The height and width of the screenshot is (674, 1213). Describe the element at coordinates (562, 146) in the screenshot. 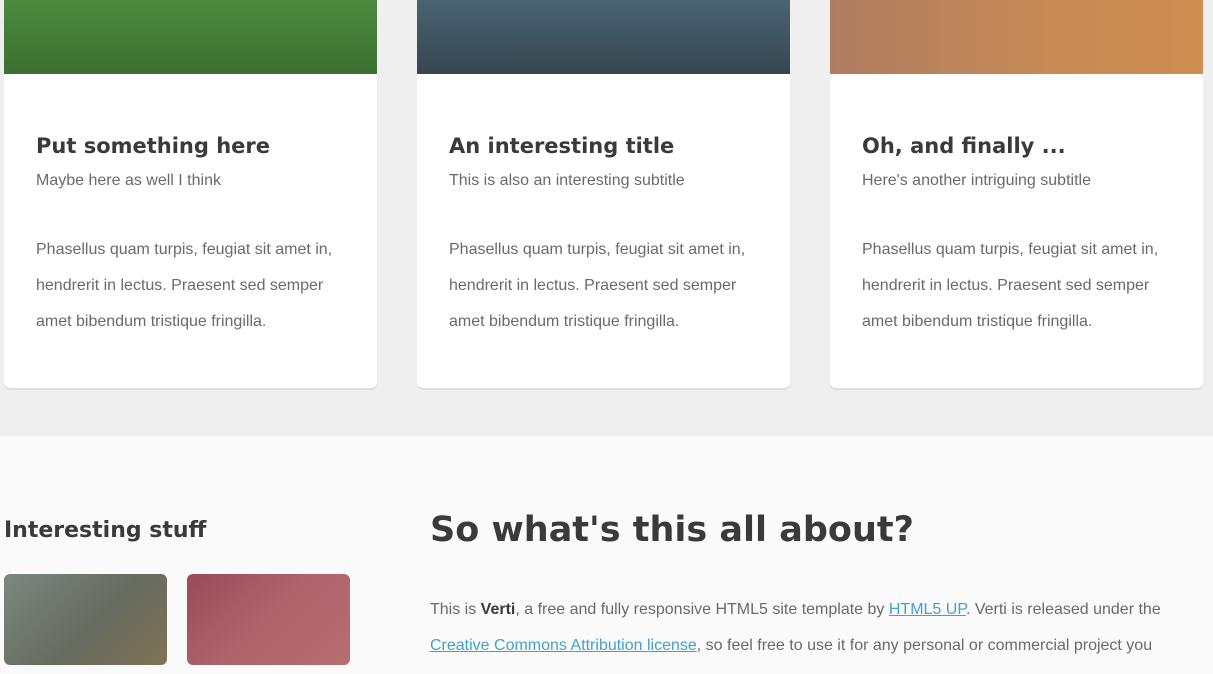

I see `feature-card-title: An interesting title` at that location.